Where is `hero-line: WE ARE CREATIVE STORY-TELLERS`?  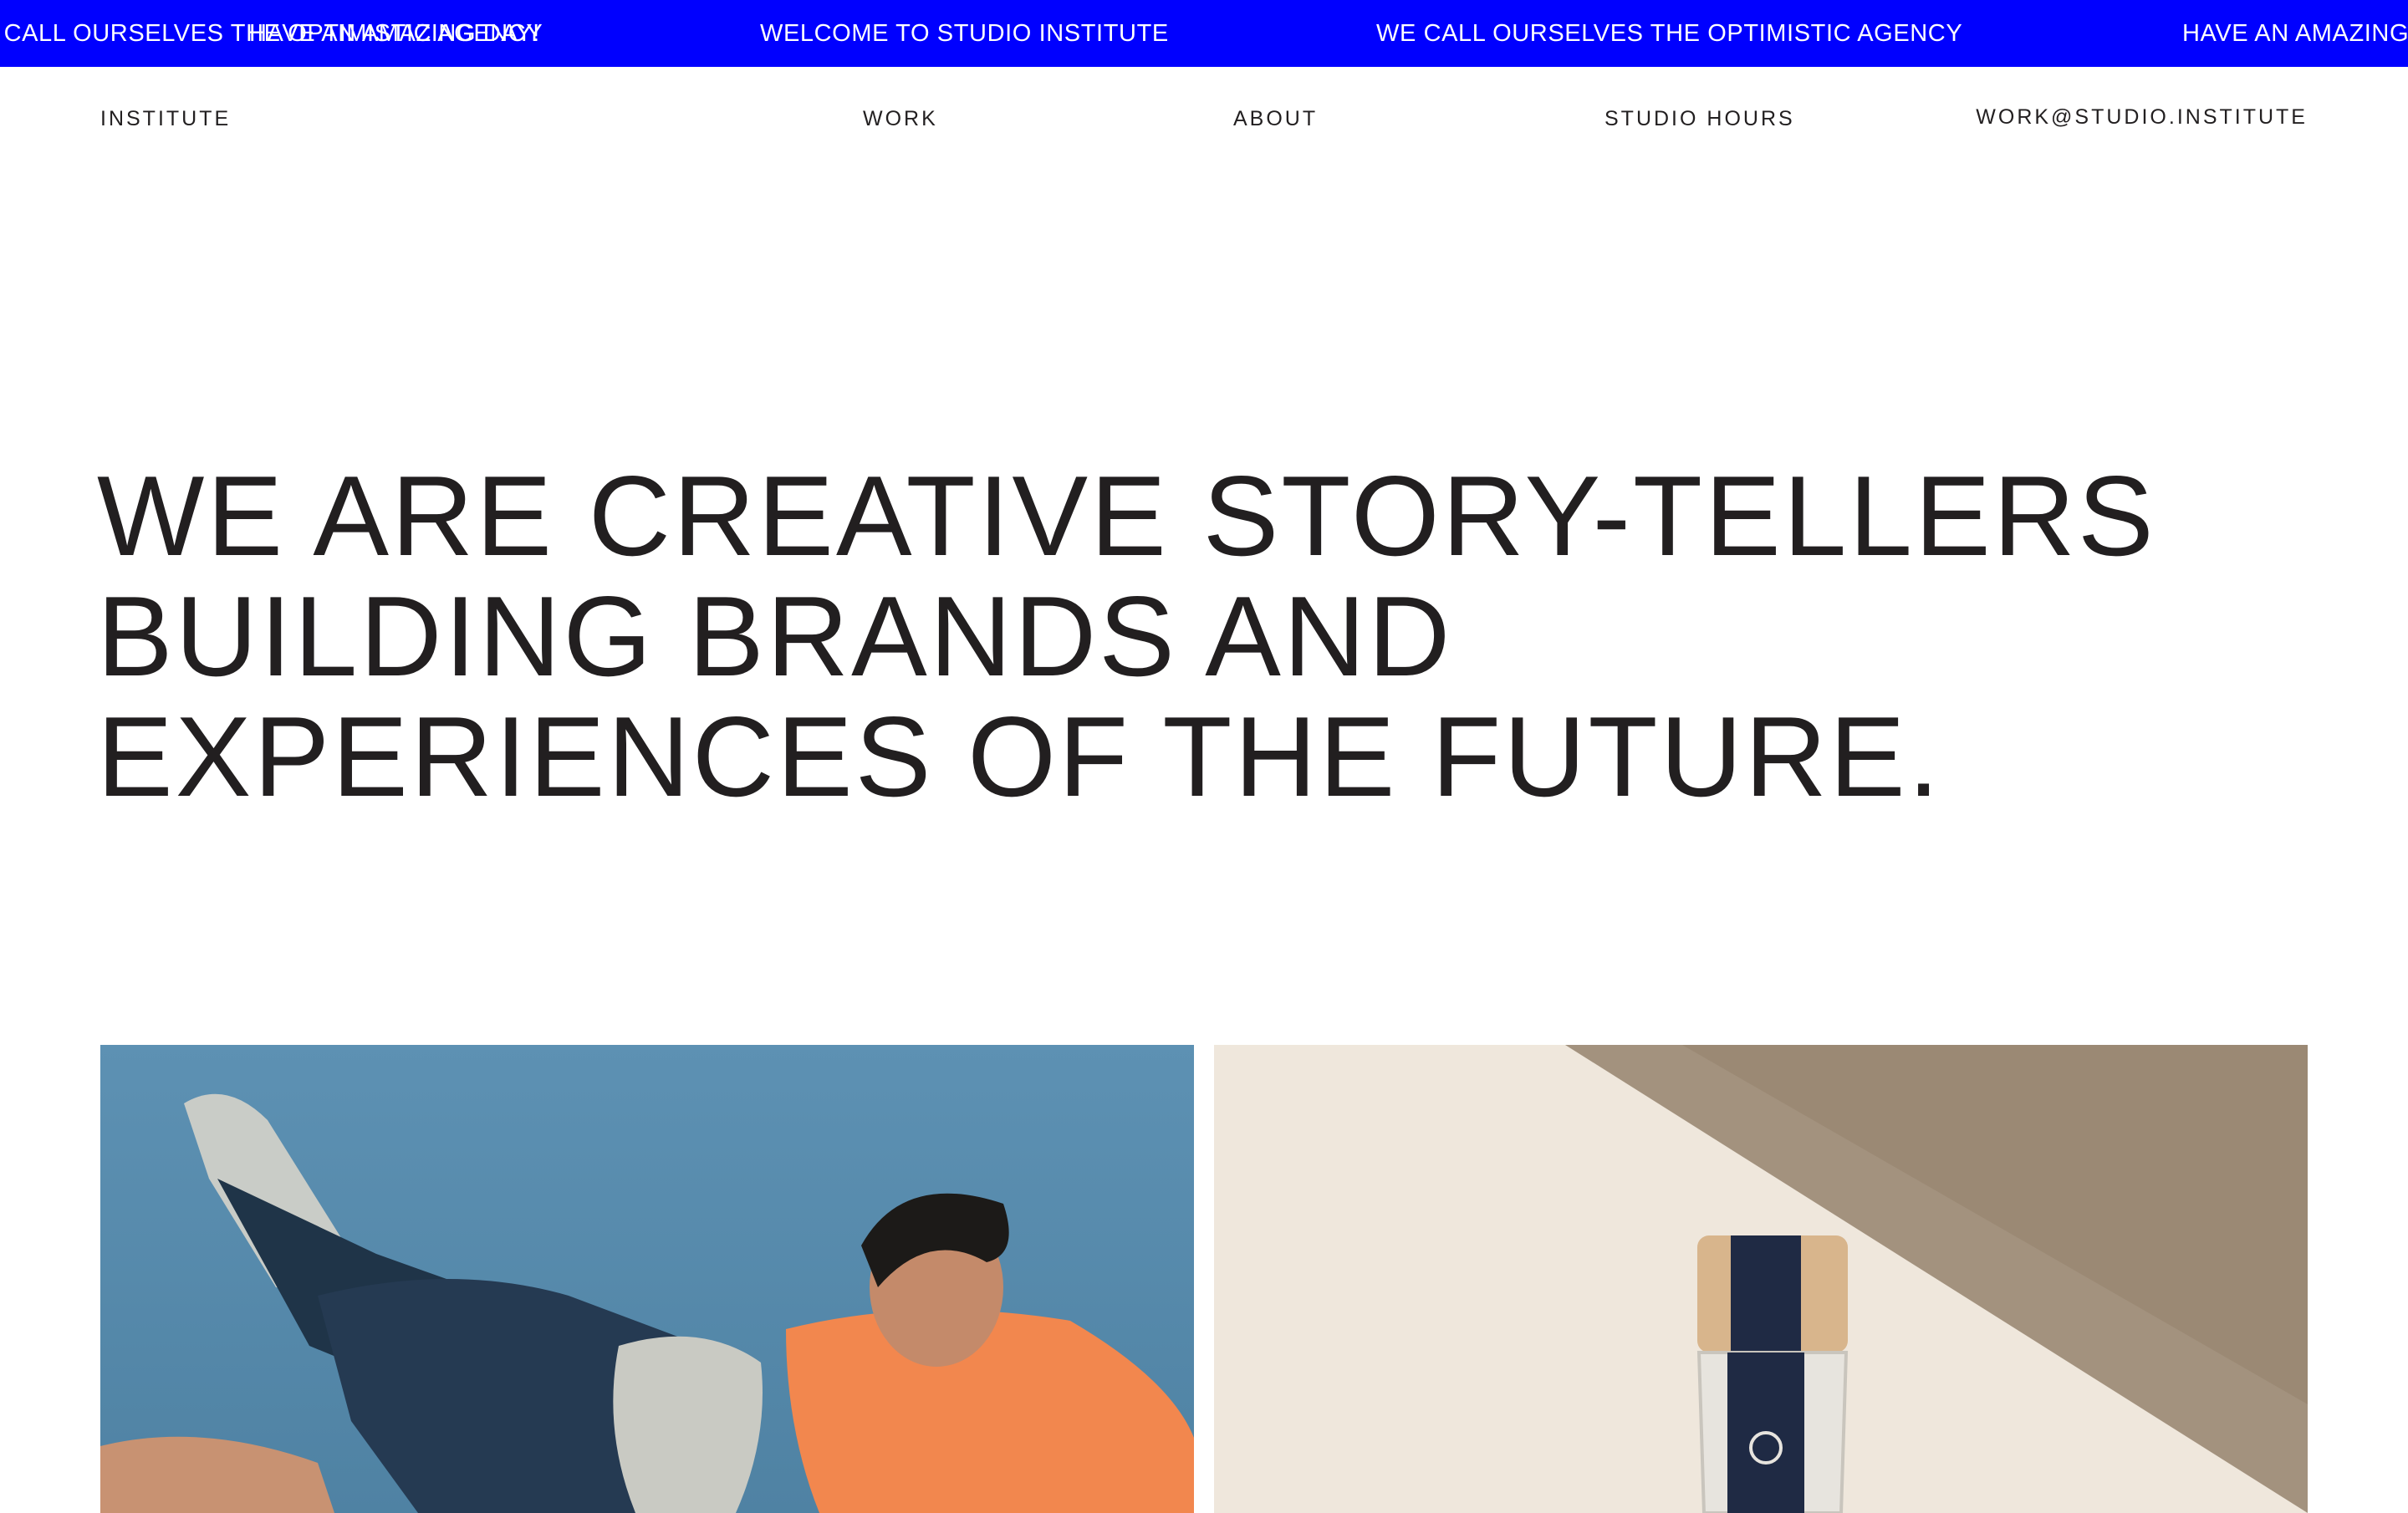
hero-line: WE ARE CREATIVE STORY-TELLERS is located at coordinates (1127, 515).